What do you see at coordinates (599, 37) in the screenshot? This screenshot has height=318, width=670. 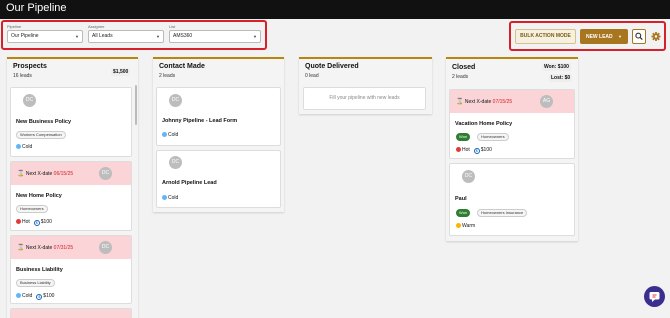 I see `new-lead-label: NEW LEAD` at bounding box center [599, 37].